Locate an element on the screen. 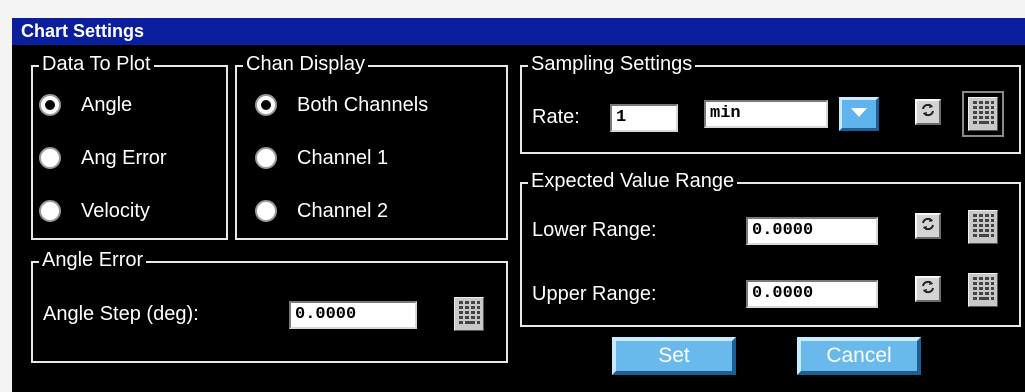 This screenshot has width=1025, height=392. refresh-button is located at coordinates (928, 112).